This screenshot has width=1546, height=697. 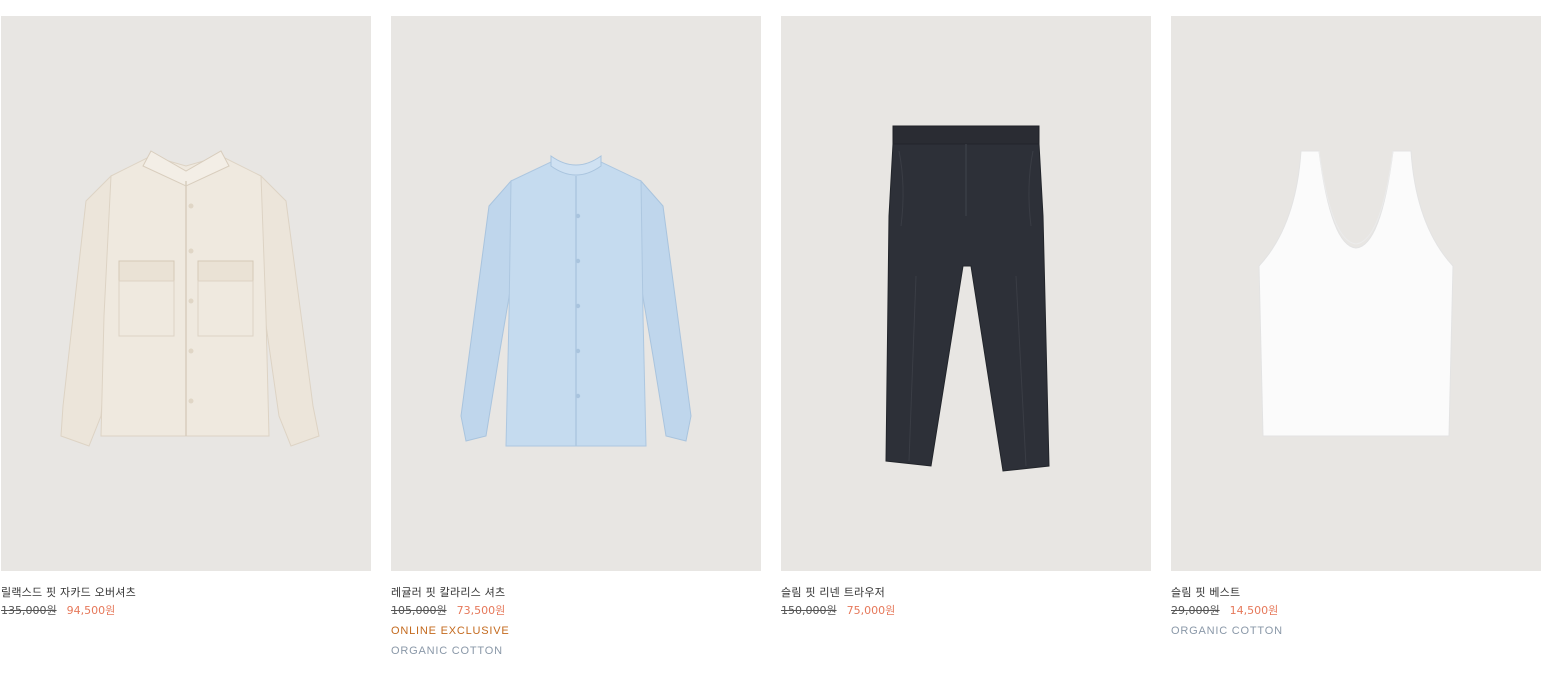 What do you see at coordinates (1356, 593) in the screenshot?
I see `product-name: 슬림 핏 베스트` at bounding box center [1356, 593].